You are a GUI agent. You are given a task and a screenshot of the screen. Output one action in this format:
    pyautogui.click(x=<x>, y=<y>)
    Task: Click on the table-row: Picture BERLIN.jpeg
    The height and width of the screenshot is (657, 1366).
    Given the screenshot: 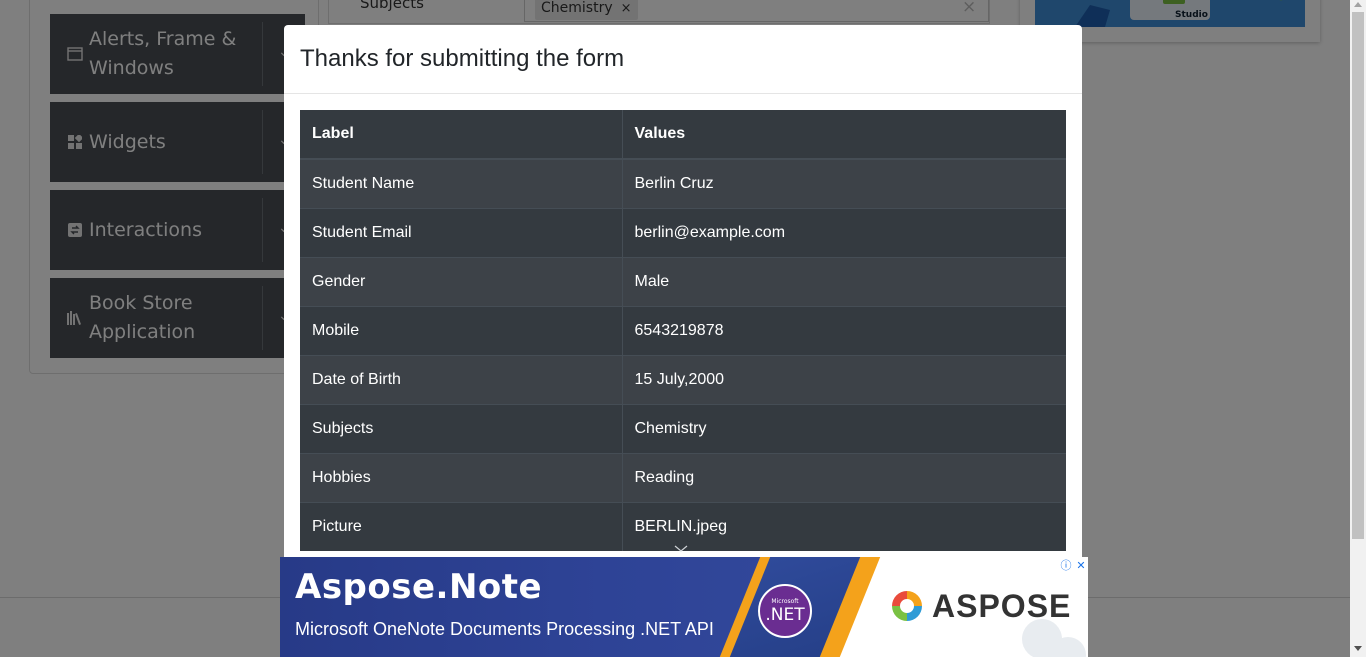 What is the action you would take?
    pyautogui.click(x=683, y=526)
    